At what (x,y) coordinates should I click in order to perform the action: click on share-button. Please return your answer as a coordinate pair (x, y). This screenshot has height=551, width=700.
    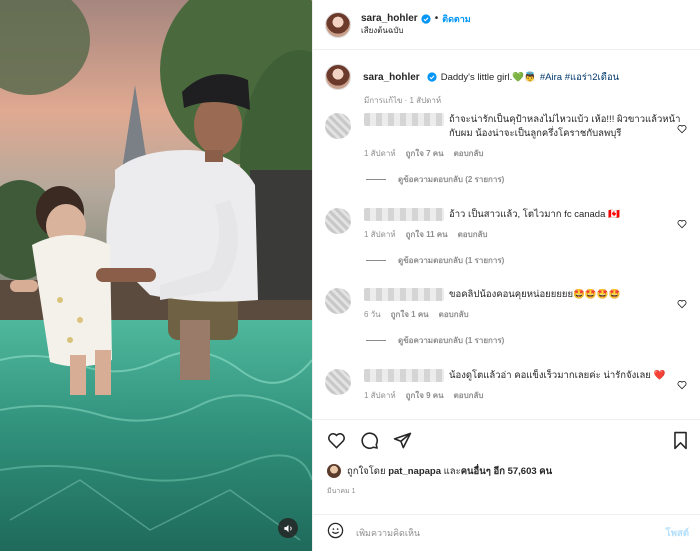
    Looking at the image, I should click on (402, 440).